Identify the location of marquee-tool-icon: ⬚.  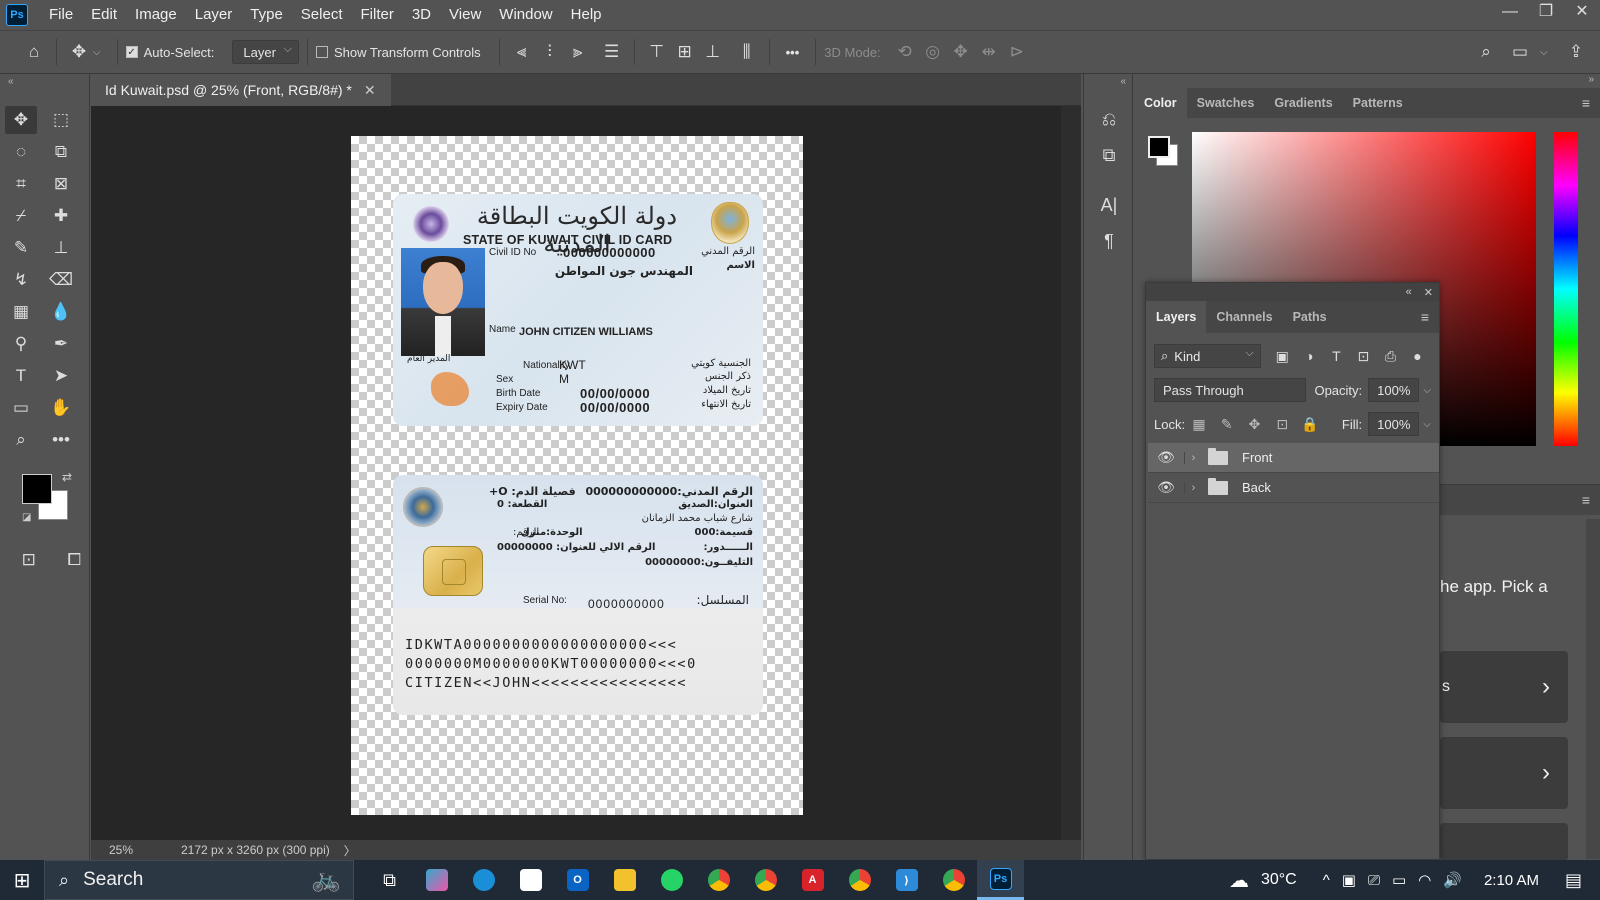
(61, 120).